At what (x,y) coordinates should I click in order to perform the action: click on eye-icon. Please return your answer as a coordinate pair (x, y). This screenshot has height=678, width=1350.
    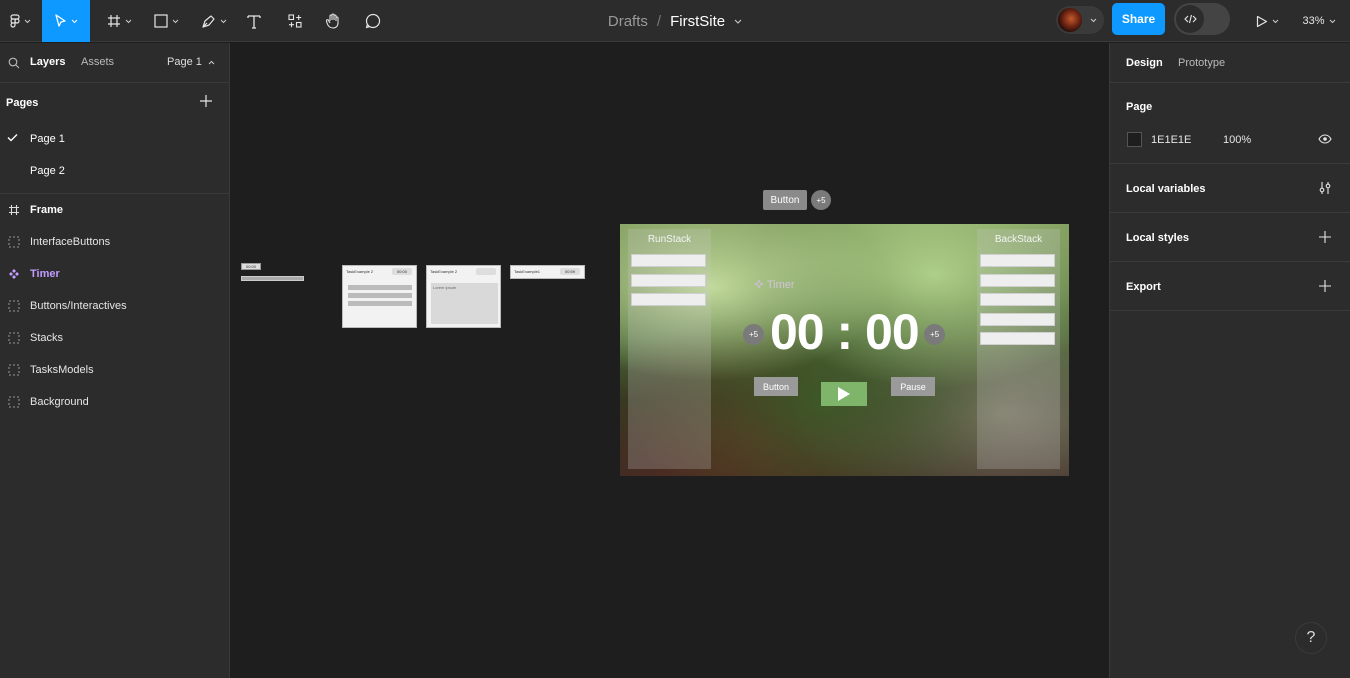
    Looking at the image, I should click on (1325, 139).